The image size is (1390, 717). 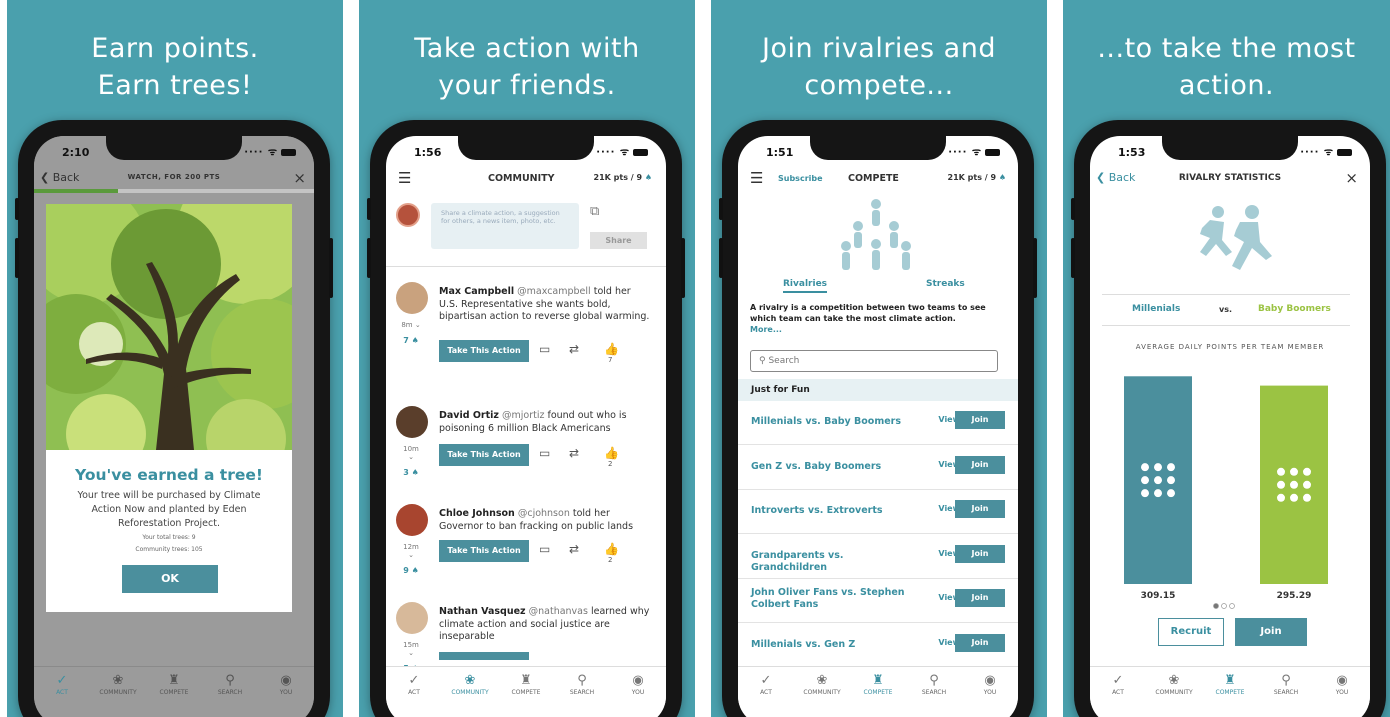 I want to click on tab-streaks: Streaks, so click(x=945, y=284).